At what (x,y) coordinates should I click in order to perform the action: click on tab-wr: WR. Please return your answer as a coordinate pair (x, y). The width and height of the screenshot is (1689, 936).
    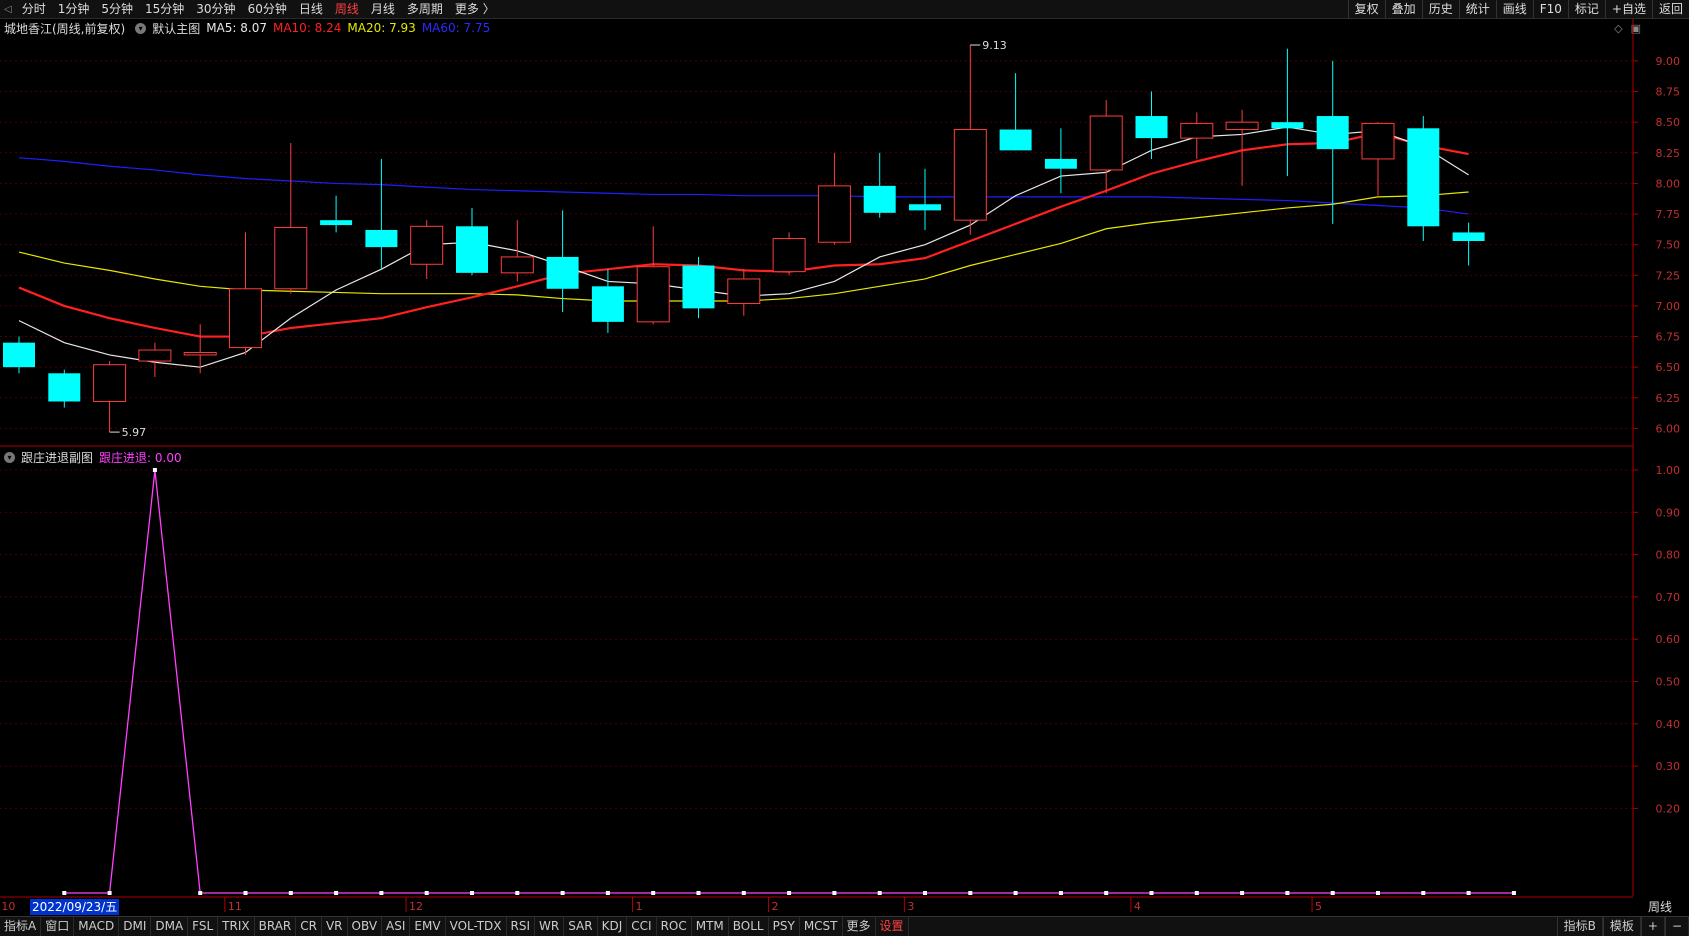
    Looking at the image, I should click on (550, 926).